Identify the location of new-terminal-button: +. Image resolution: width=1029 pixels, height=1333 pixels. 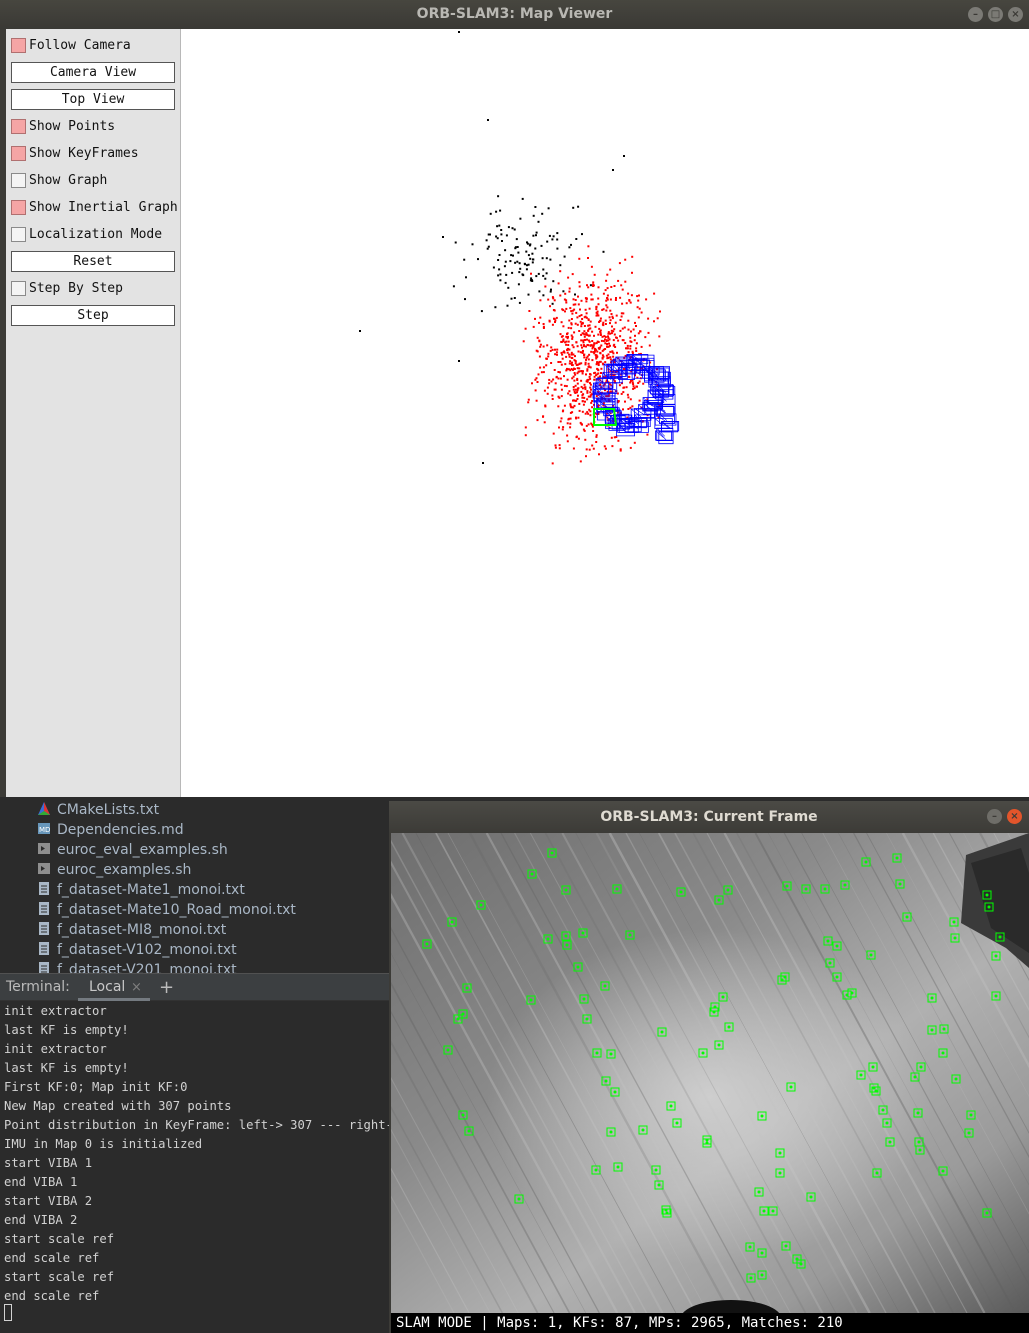
(166, 987).